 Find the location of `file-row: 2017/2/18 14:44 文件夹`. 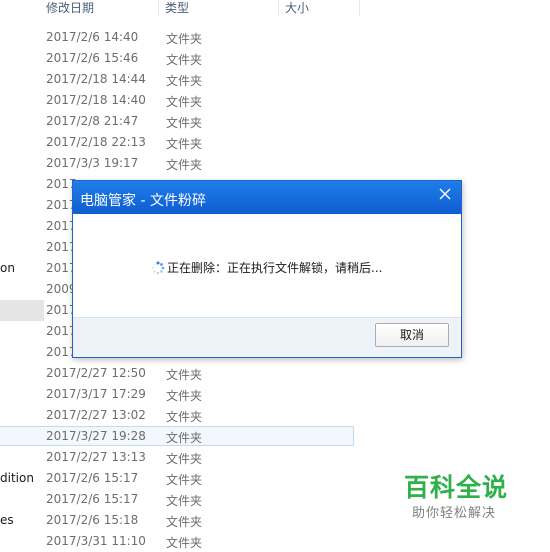

file-row: 2017/2/18 14:44 文件夹 is located at coordinates (275, 79).